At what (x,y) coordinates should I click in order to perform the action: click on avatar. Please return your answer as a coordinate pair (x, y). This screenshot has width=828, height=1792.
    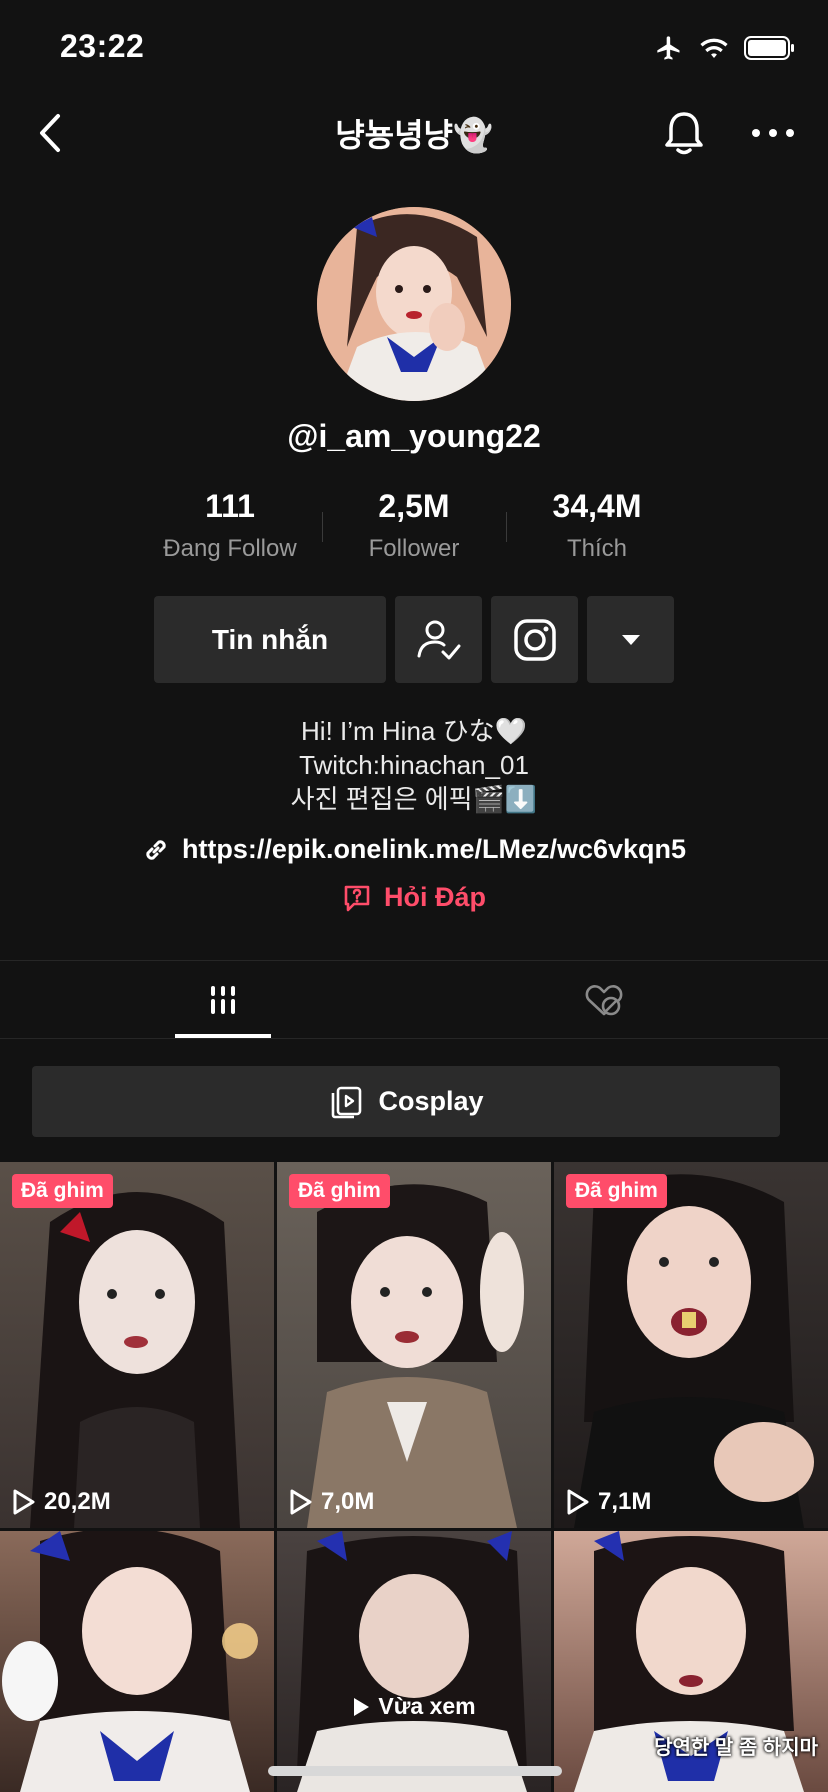
    Looking at the image, I should click on (414, 304).